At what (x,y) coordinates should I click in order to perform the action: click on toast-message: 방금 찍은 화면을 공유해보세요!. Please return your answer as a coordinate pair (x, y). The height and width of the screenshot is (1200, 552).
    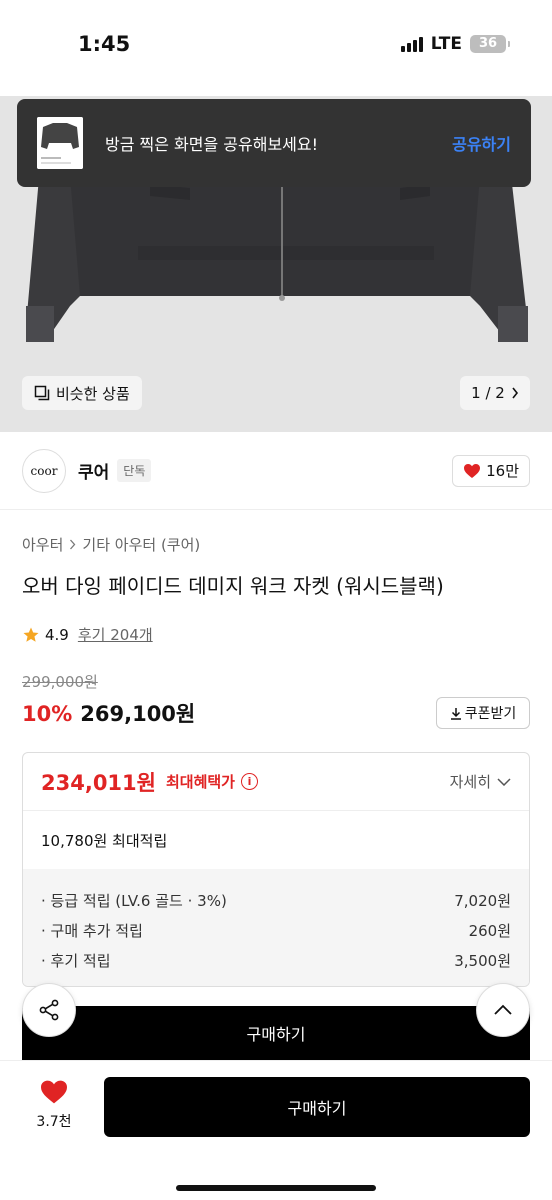
    Looking at the image, I should click on (212, 144).